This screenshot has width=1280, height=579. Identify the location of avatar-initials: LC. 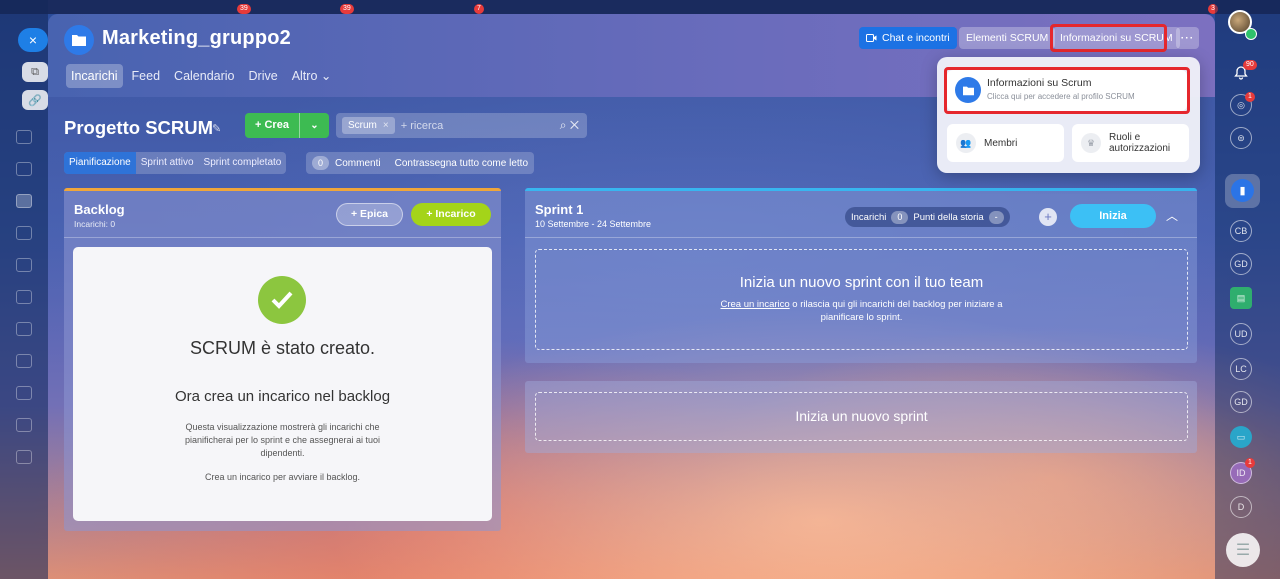
(1241, 369).